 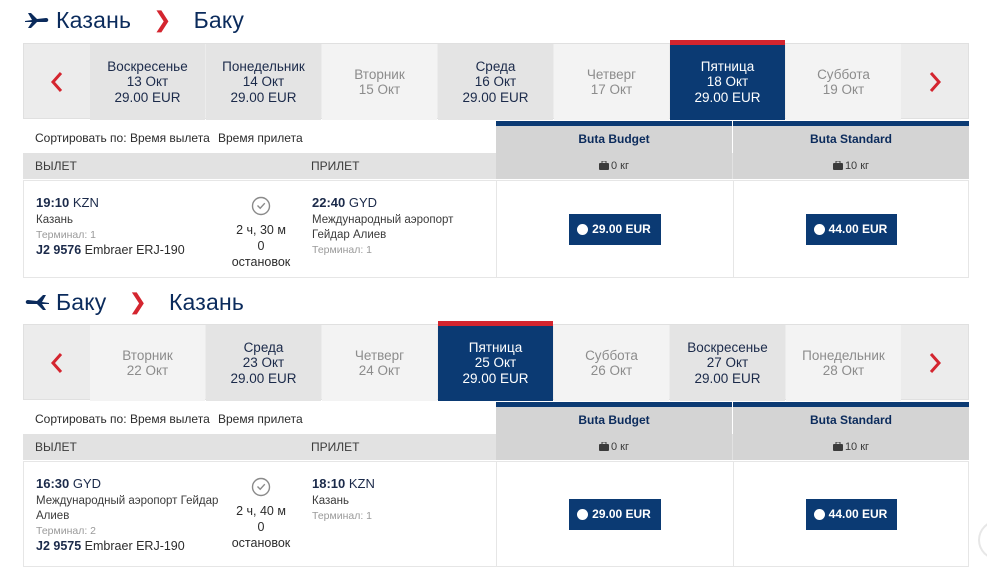 I want to click on destination-city: Казань, so click(x=206, y=301).